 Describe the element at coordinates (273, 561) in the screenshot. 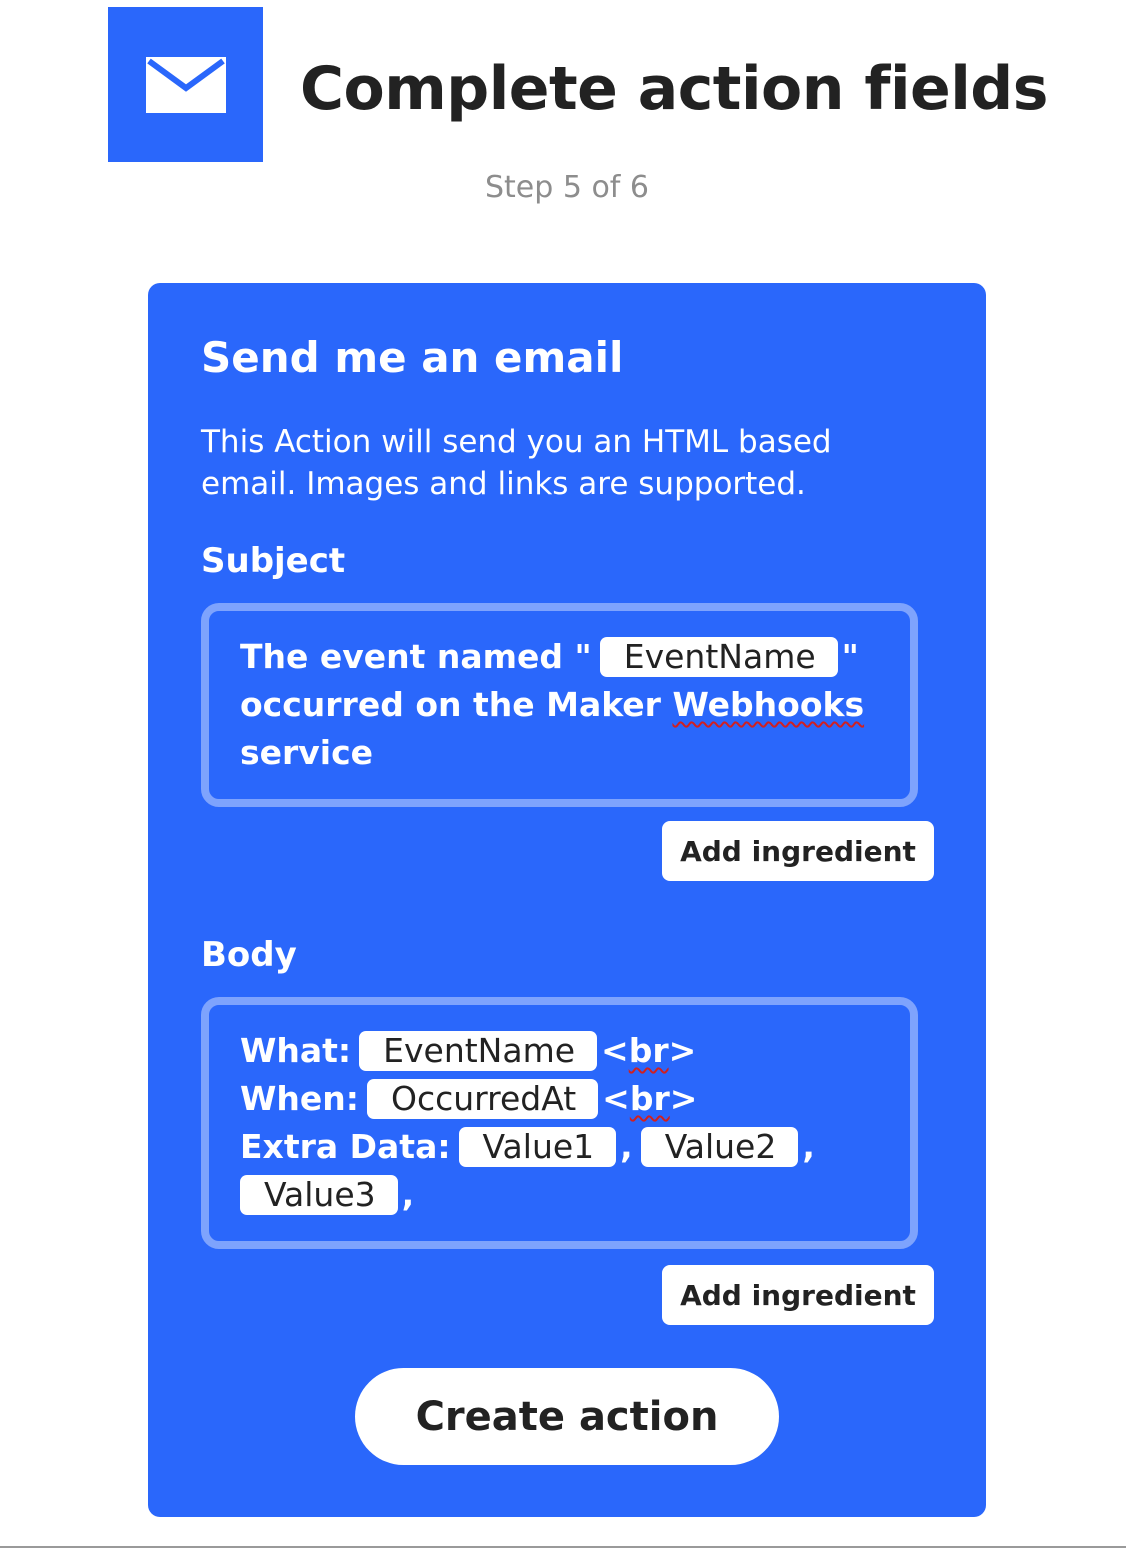

I see `subject-label: Subject` at that location.